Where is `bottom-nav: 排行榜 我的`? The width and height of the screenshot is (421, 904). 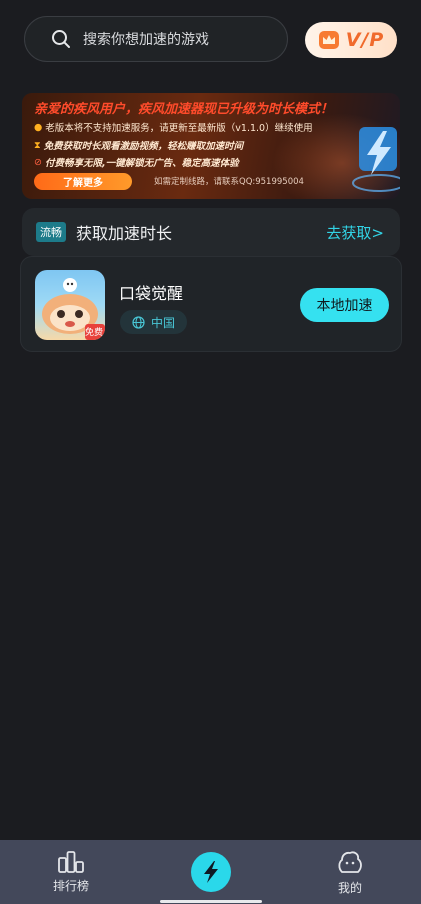 bottom-nav: 排行榜 我的 is located at coordinates (210, 872).